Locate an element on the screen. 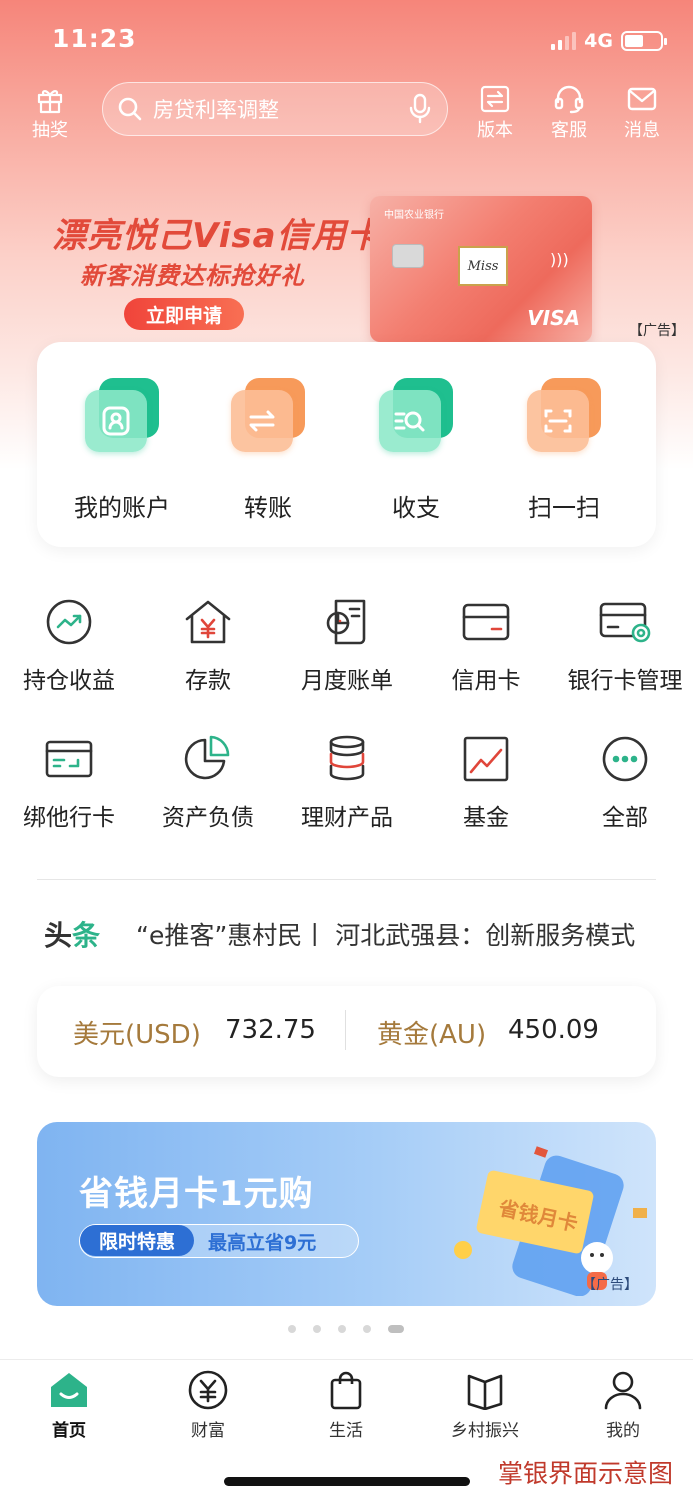 This screenshot has width=693, height=1500. grid-label: 资产负债 is located at coordinates (208, 818).